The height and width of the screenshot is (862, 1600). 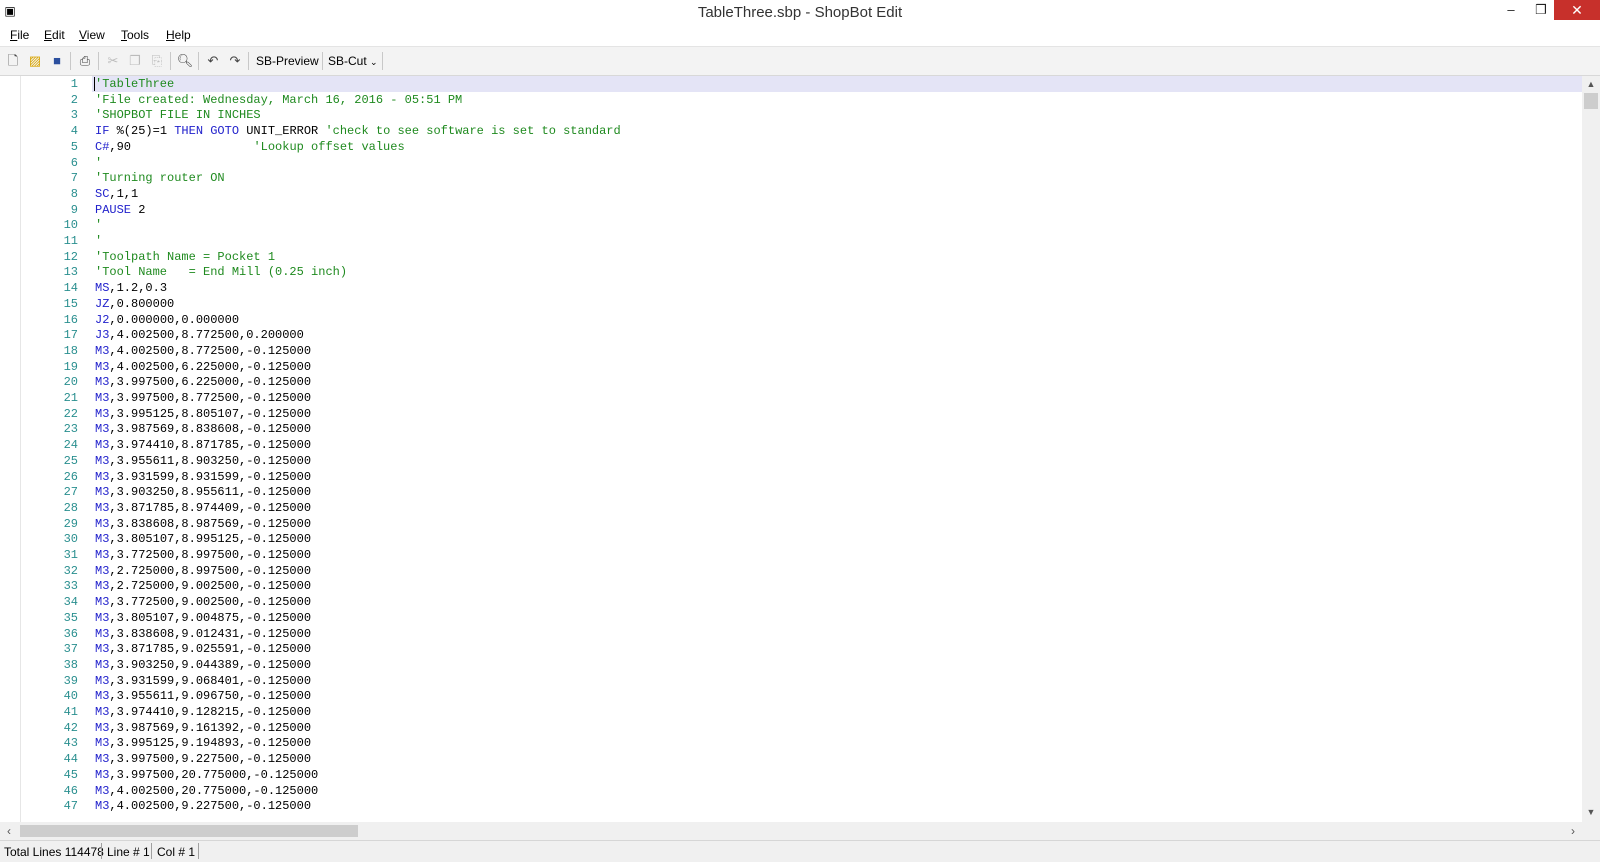 What do you see at coordinates (19, 35) in the screenshot?
I see `menu-file: File` at bounding box center [19, 35].